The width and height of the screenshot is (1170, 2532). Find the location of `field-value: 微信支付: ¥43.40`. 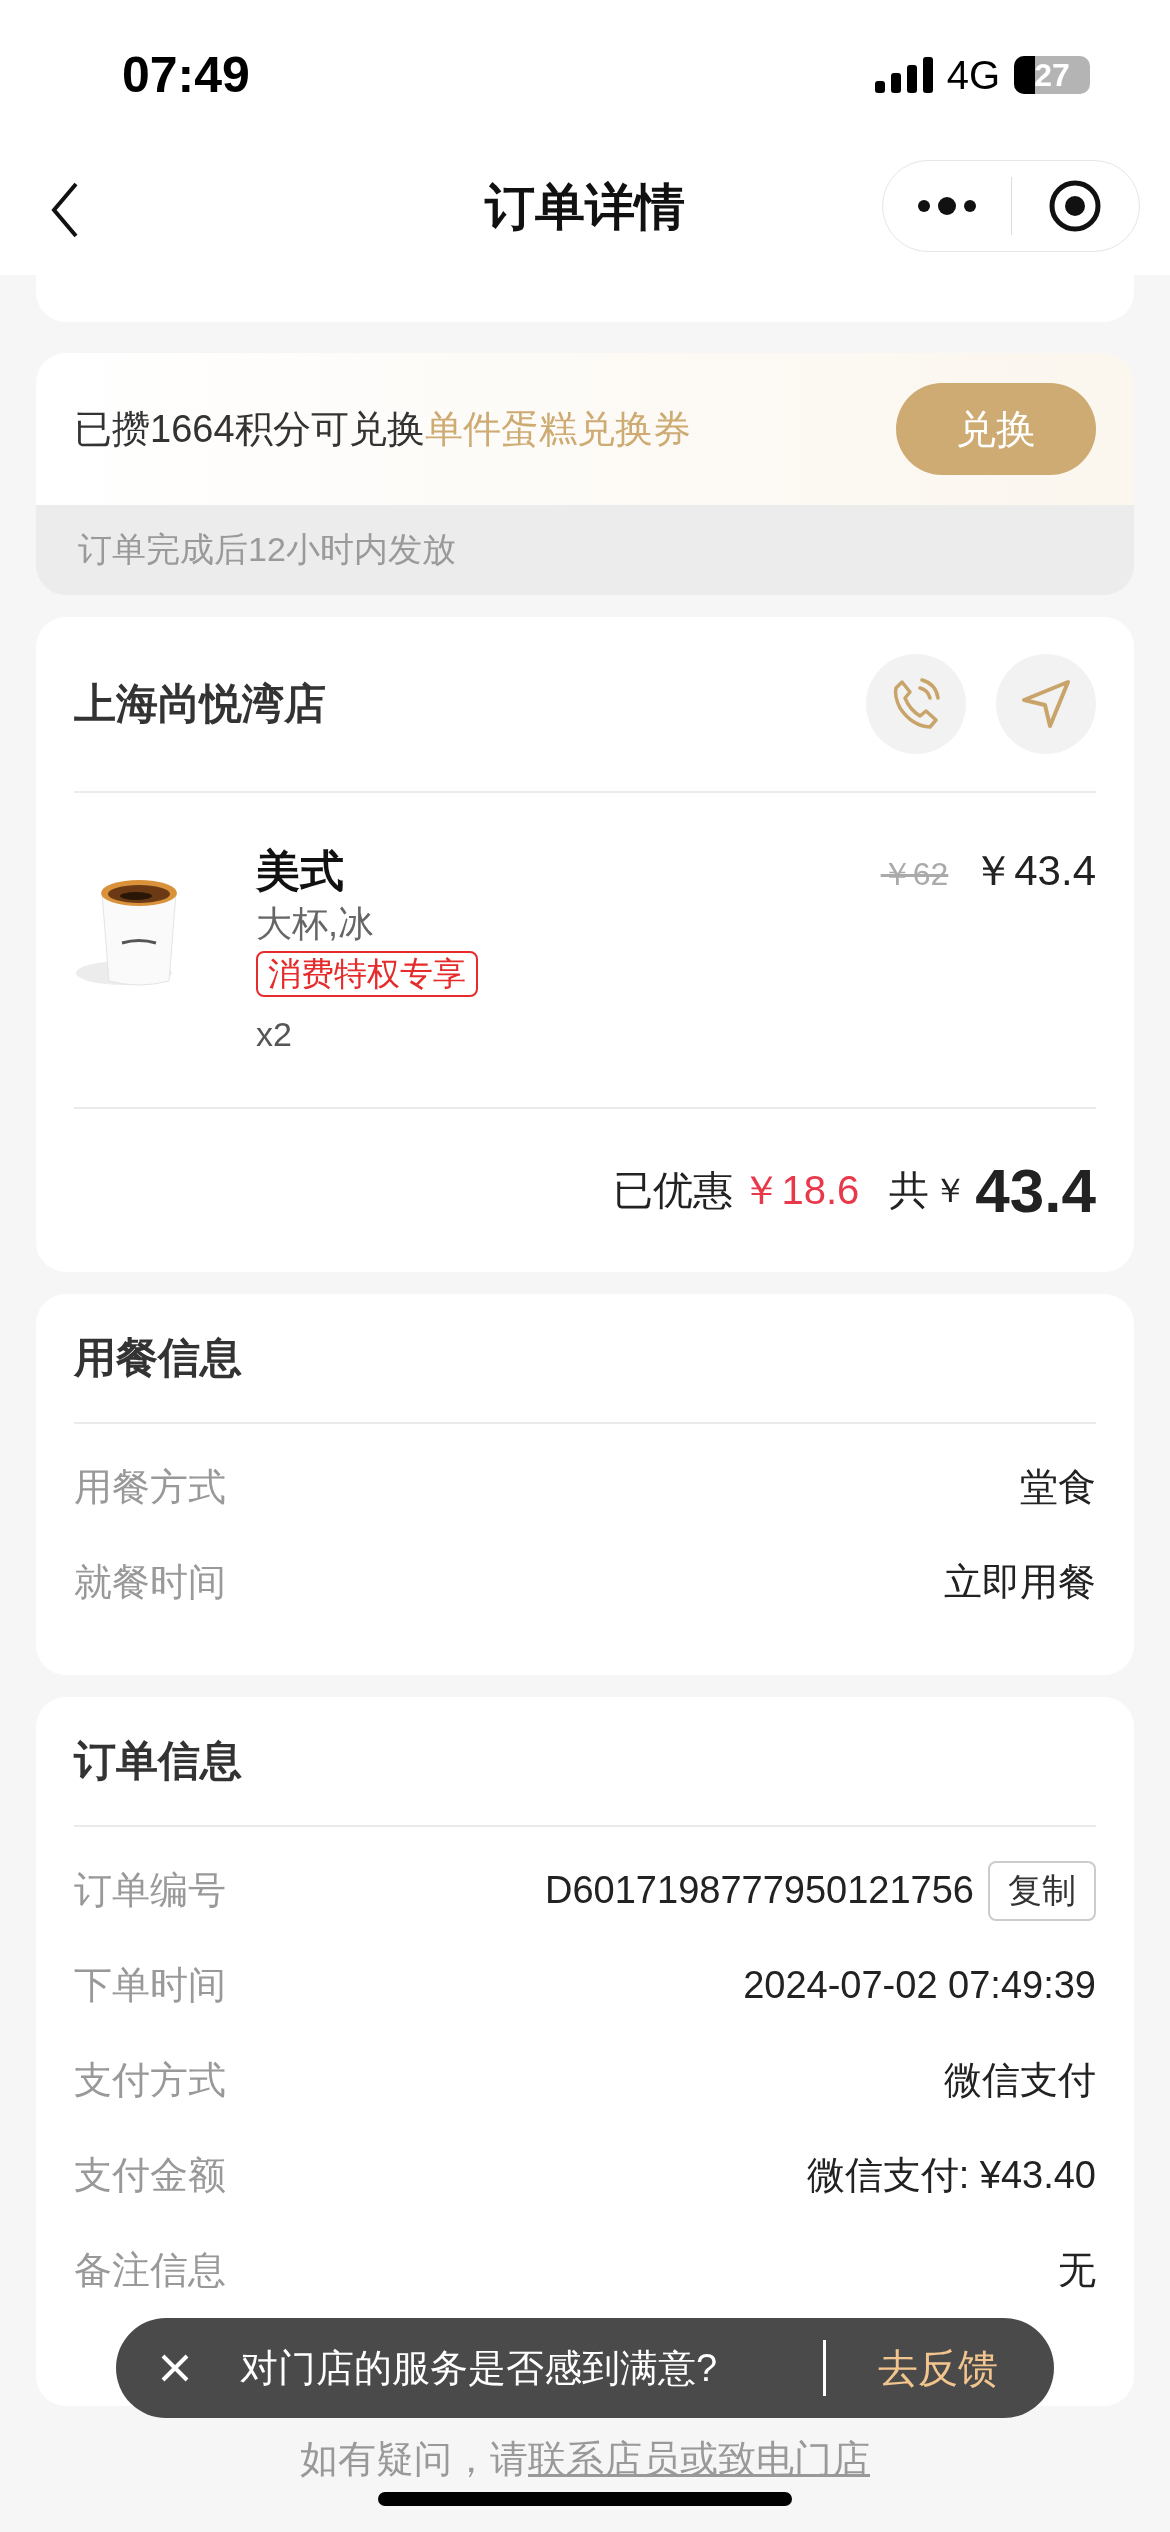

field-value: 微信支付: ¥43.40 is located at coordinates (951, 2175).